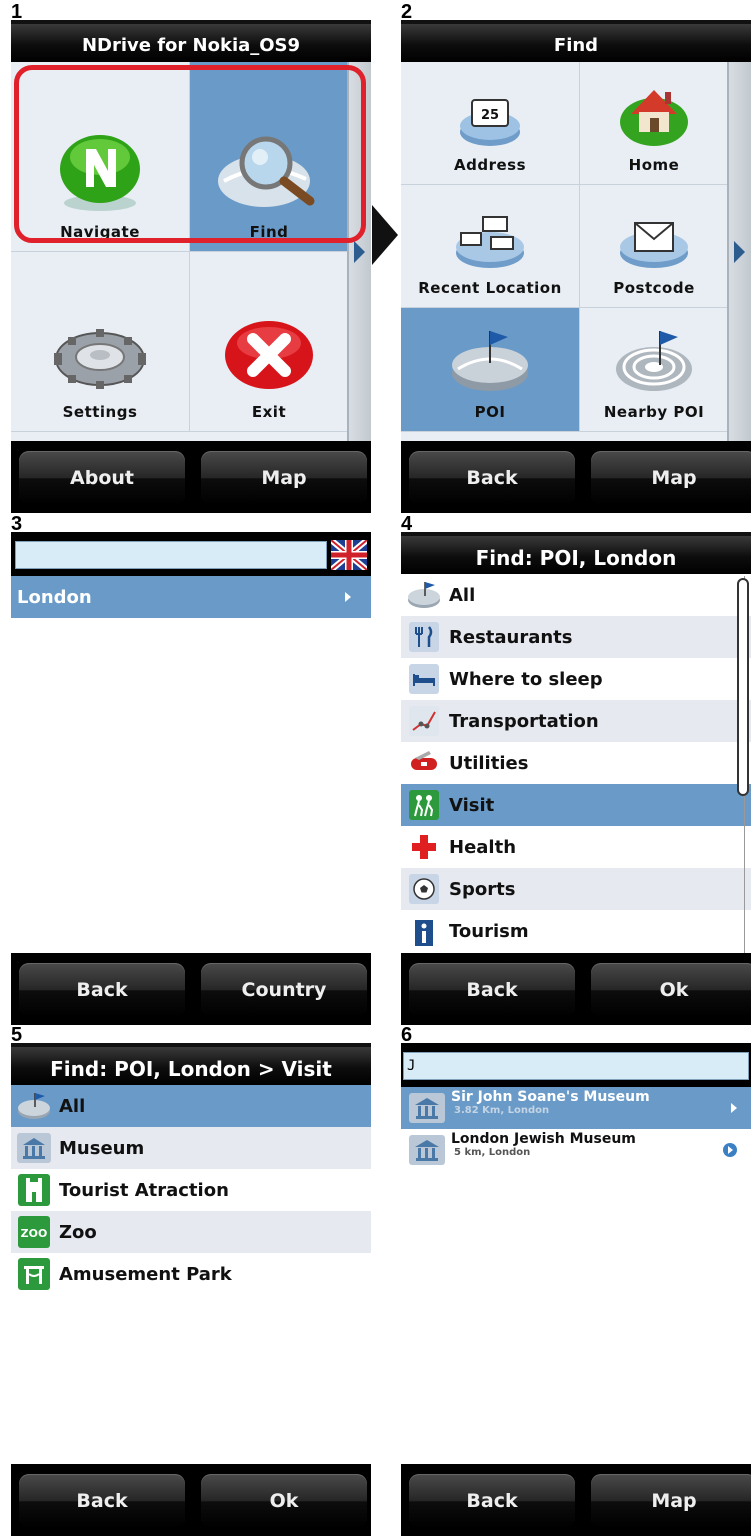 This screenshot has height=1536, width=751. What do you see at coordinates (100, 412) in the screenshot?
I see `settings-label: Settings` at bounding box center [100, 412].